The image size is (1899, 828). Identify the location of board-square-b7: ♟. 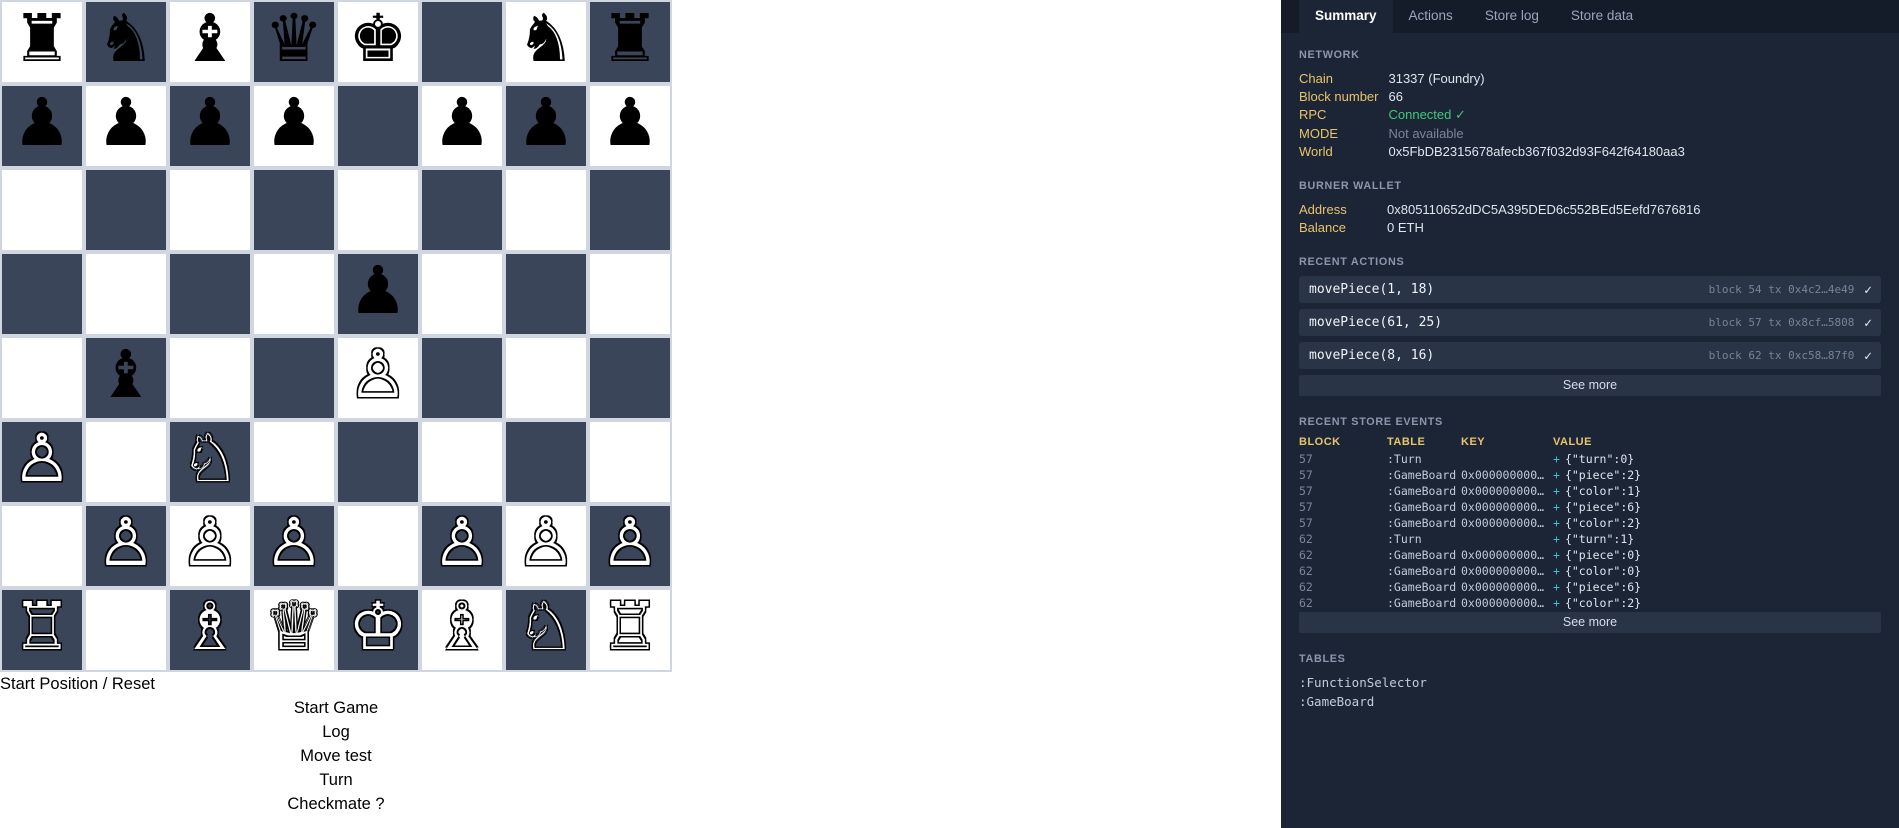
(126, 126).